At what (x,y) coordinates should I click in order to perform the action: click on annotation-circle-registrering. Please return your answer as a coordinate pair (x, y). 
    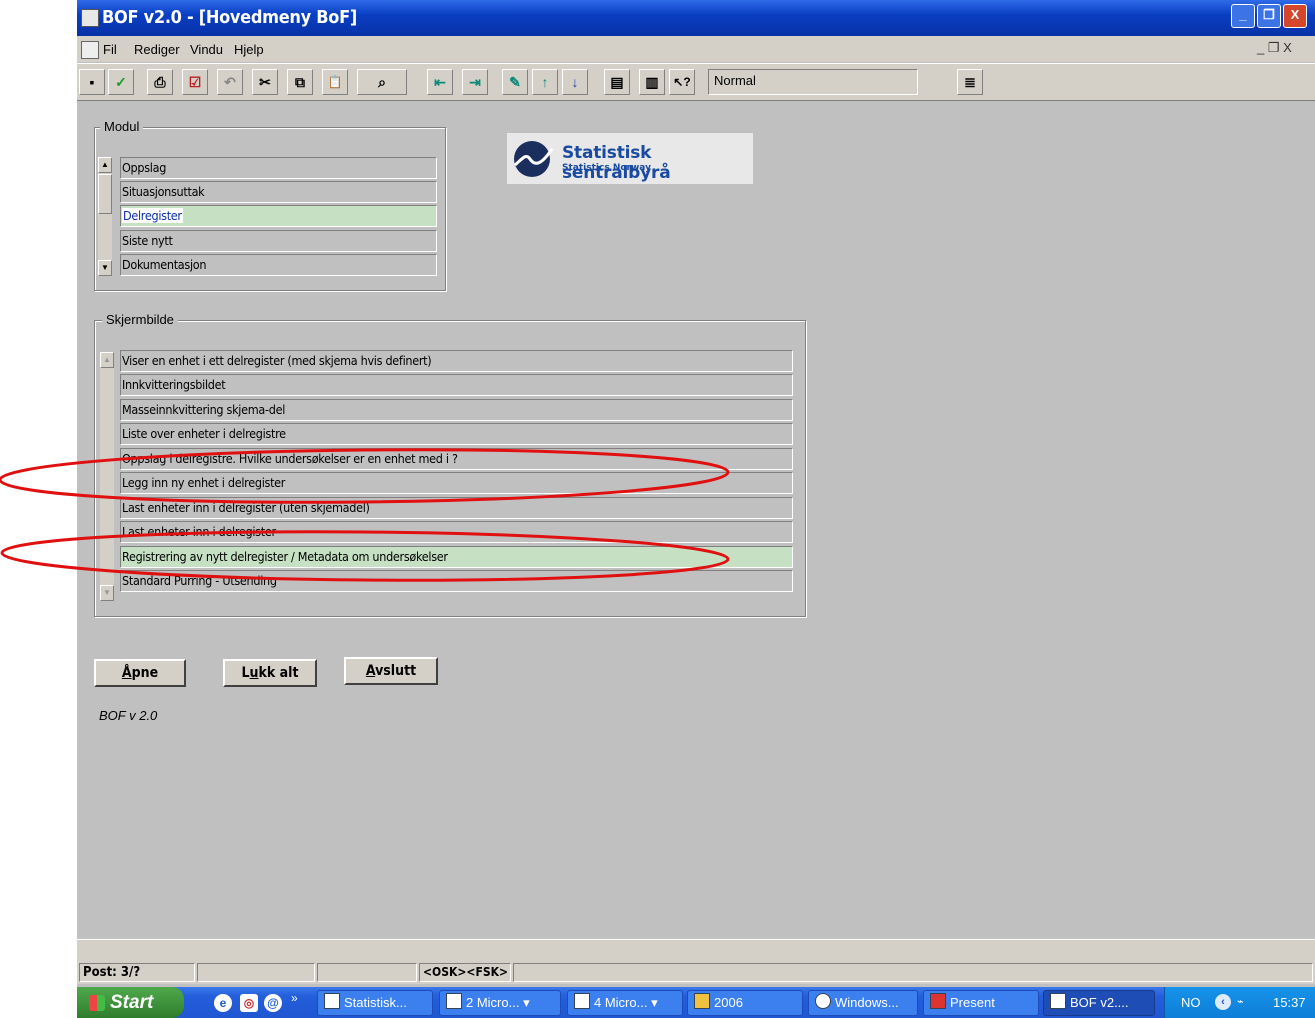
    Looking at the image, I should click on (365, 556).